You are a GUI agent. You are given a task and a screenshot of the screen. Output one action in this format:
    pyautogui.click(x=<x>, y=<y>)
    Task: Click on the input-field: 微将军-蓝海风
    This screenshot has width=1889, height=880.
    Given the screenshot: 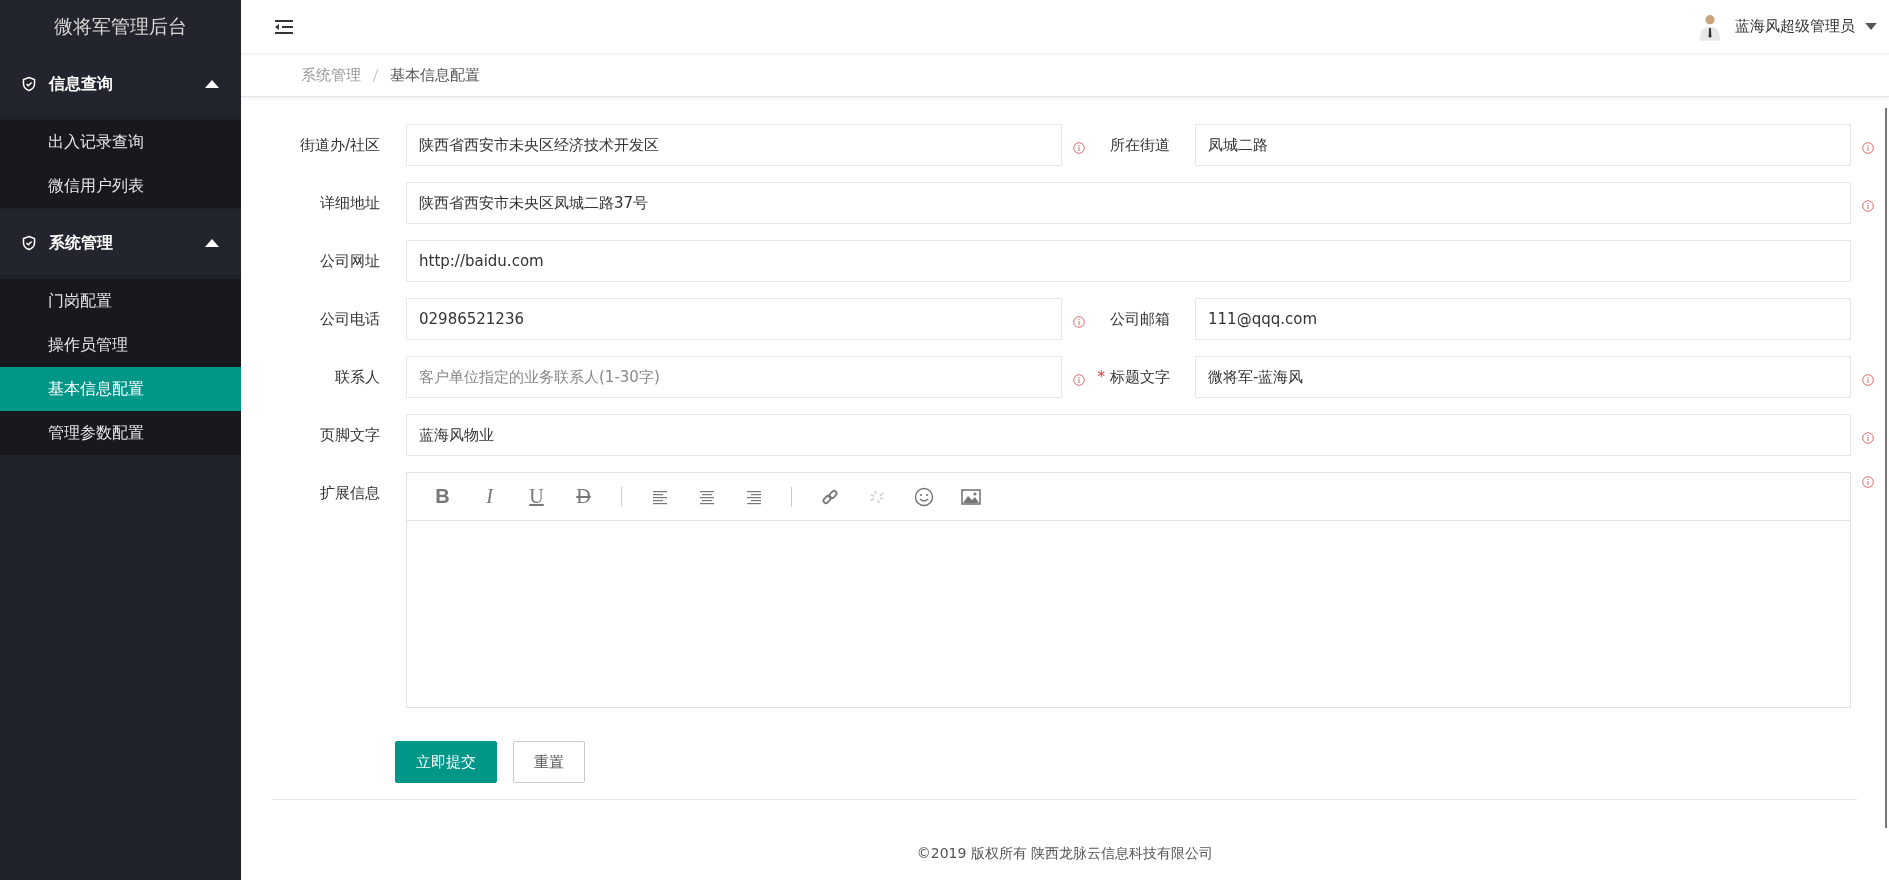 What is the action you would take?
    pyautogui.click(x=1523, y=377)
    